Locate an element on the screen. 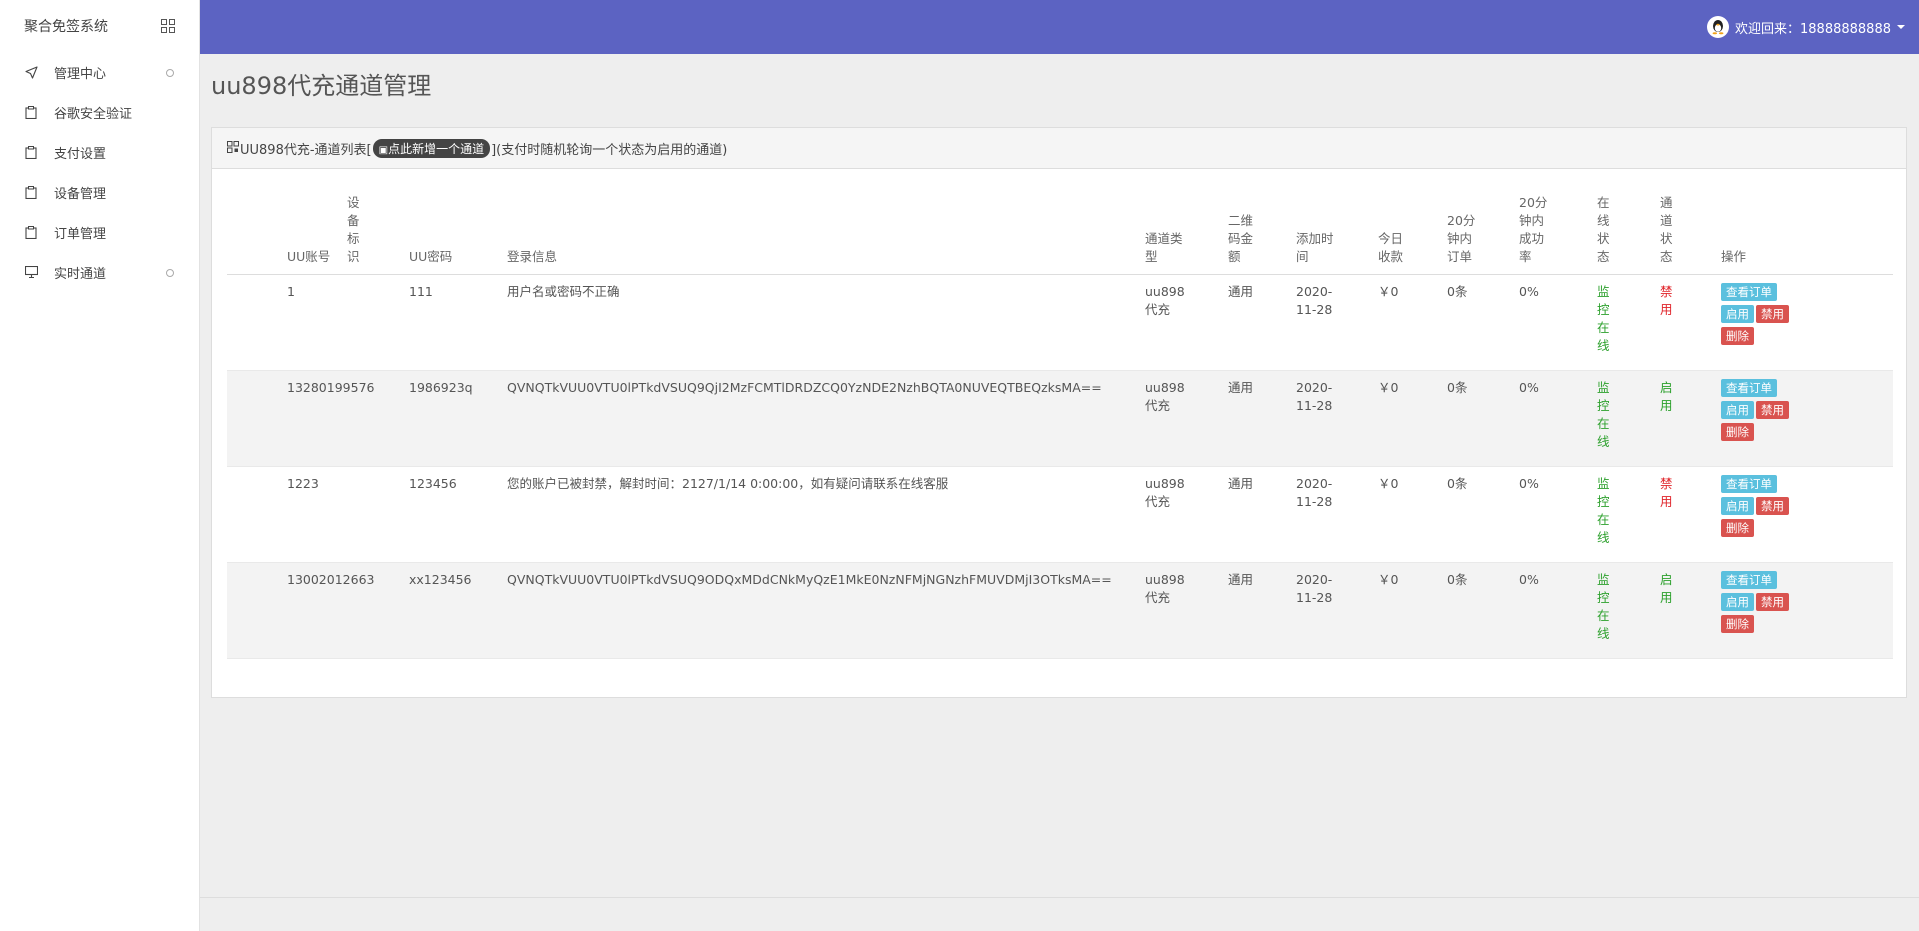  col-today-income: 今日收款 is located at coordinates (1412, 234).